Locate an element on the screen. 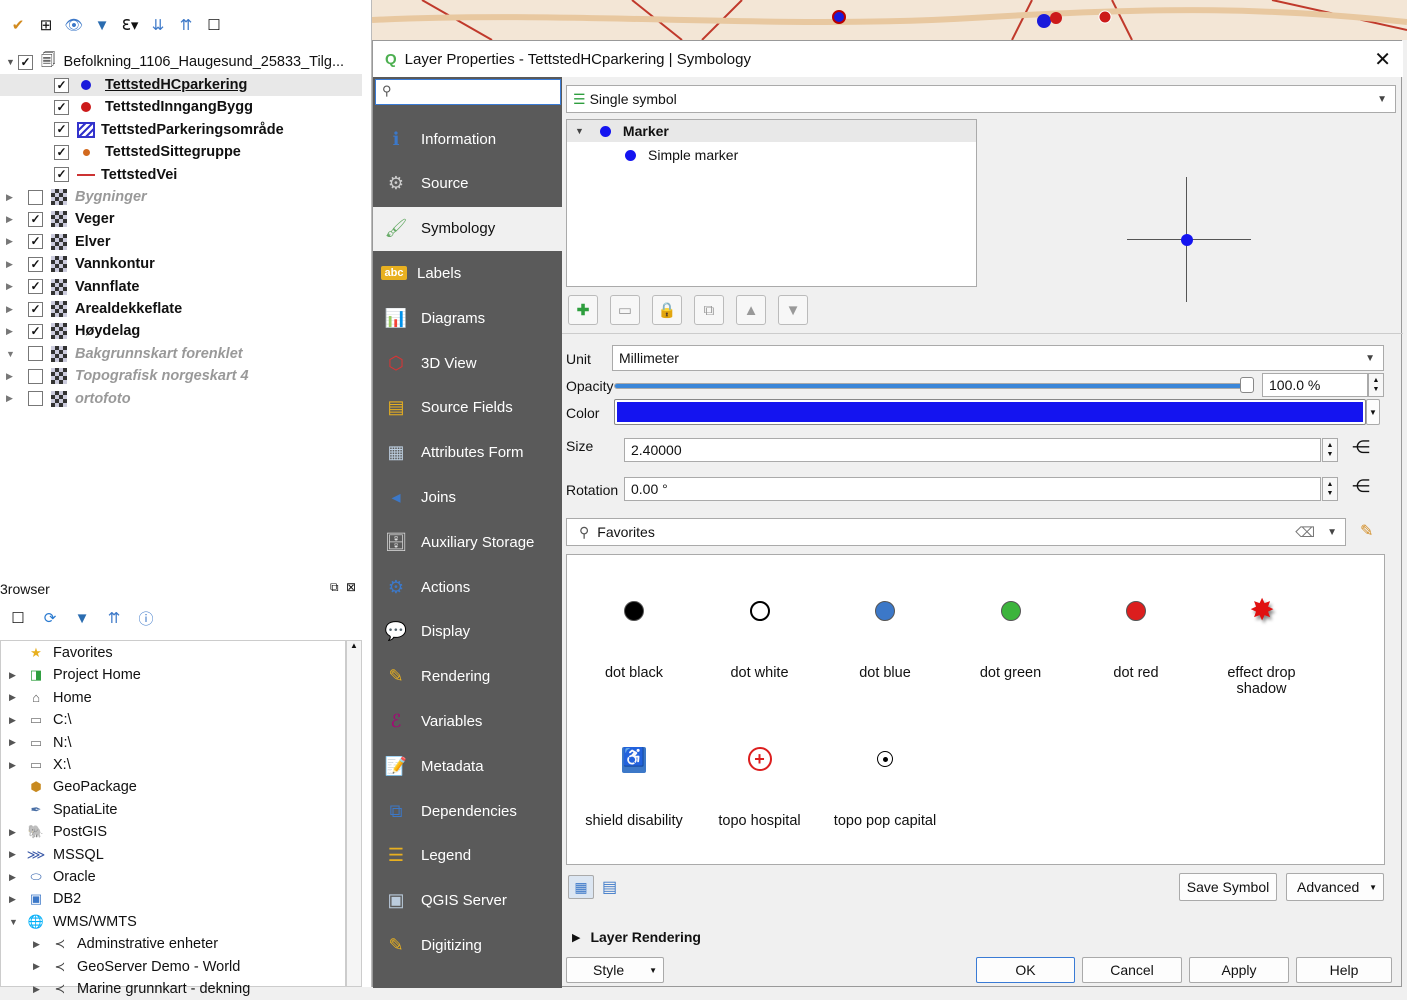 The height and width of the screenshot is (1000, 1407). opacity-slider is located at coordinates (931, 386).